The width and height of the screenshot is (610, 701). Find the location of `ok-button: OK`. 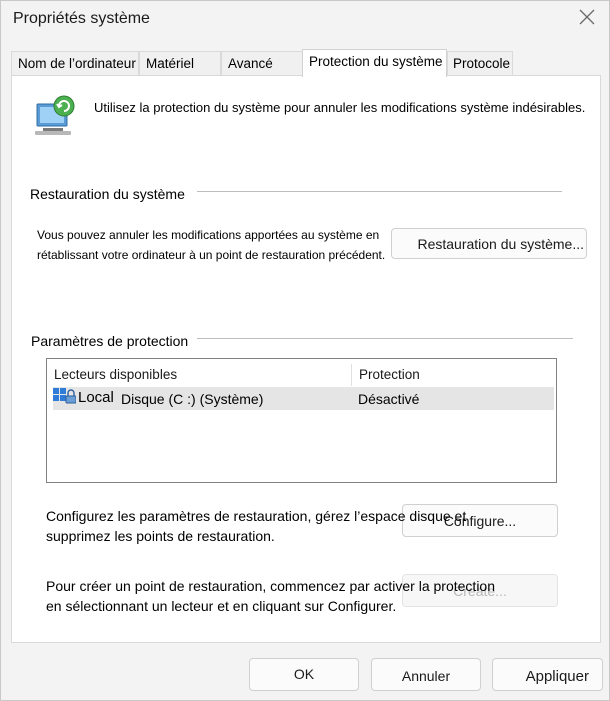

ok-button: OK is located at coordinates (304, 674).